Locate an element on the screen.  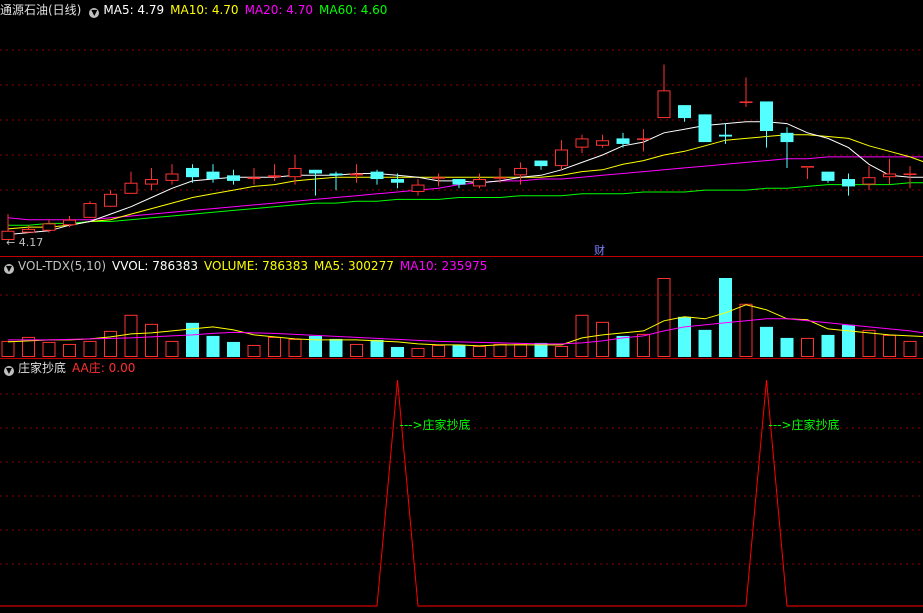
vol-ma10-label: MA10: 235975 is located at coordinates (443, 266).